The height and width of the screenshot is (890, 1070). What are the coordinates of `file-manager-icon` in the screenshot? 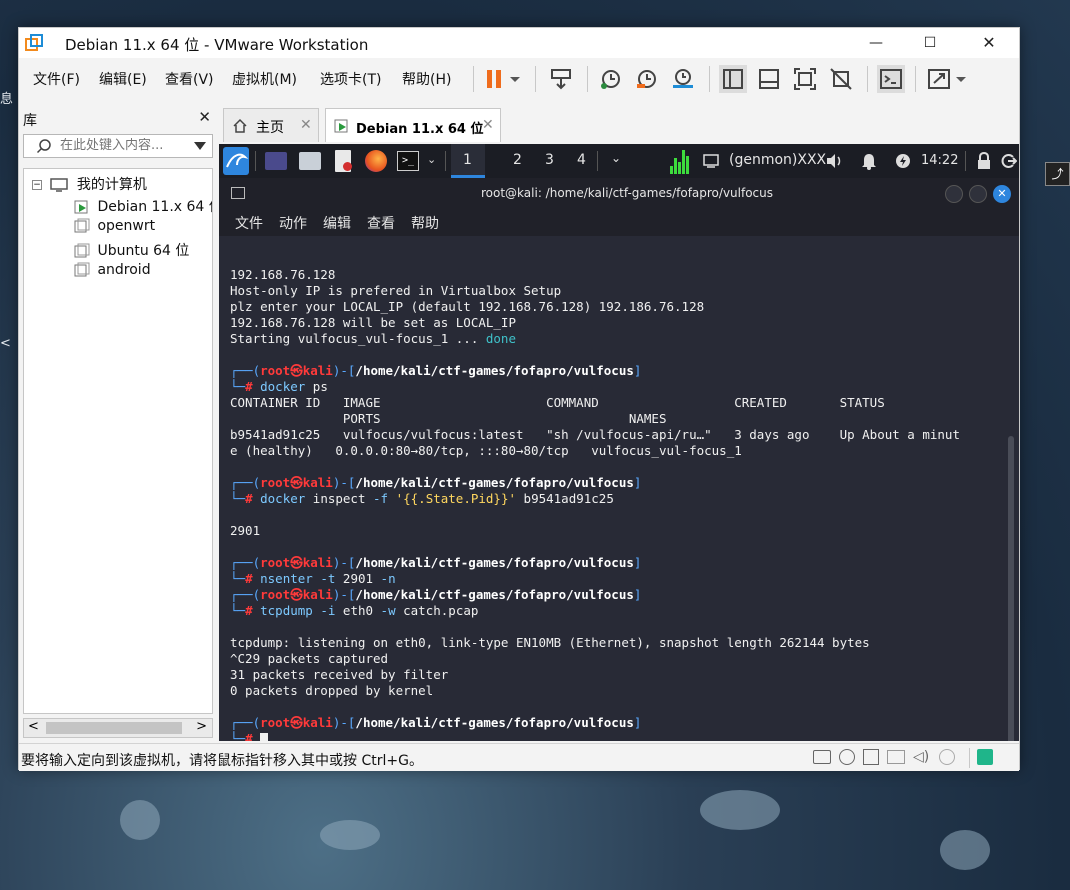 It's located at (310, 161).